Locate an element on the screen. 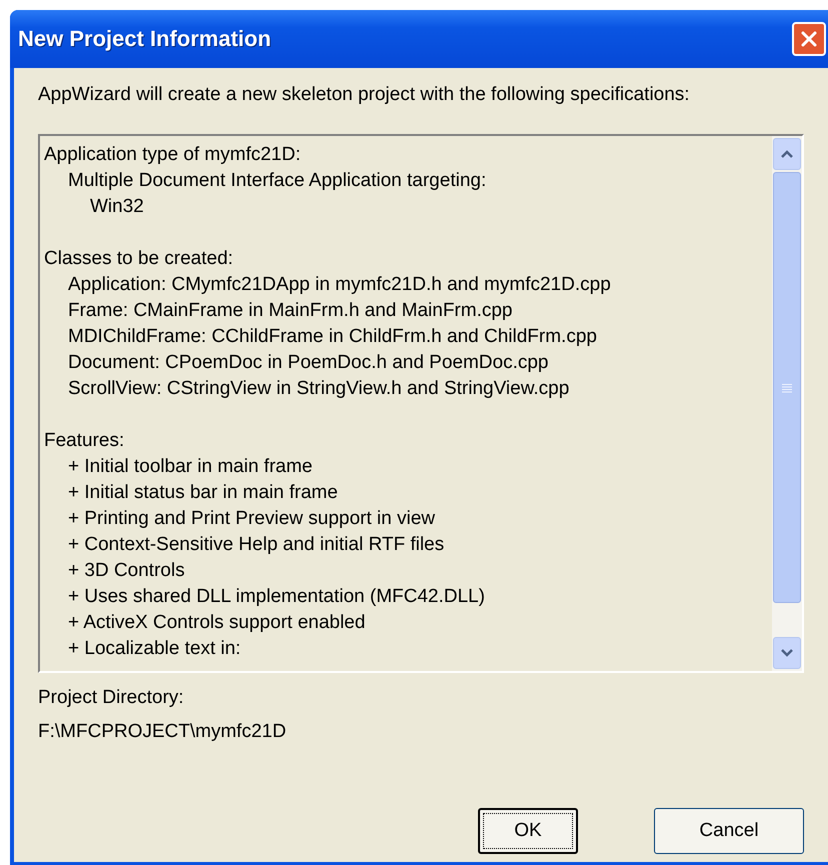  close-button is located at coordinates (809, 39).